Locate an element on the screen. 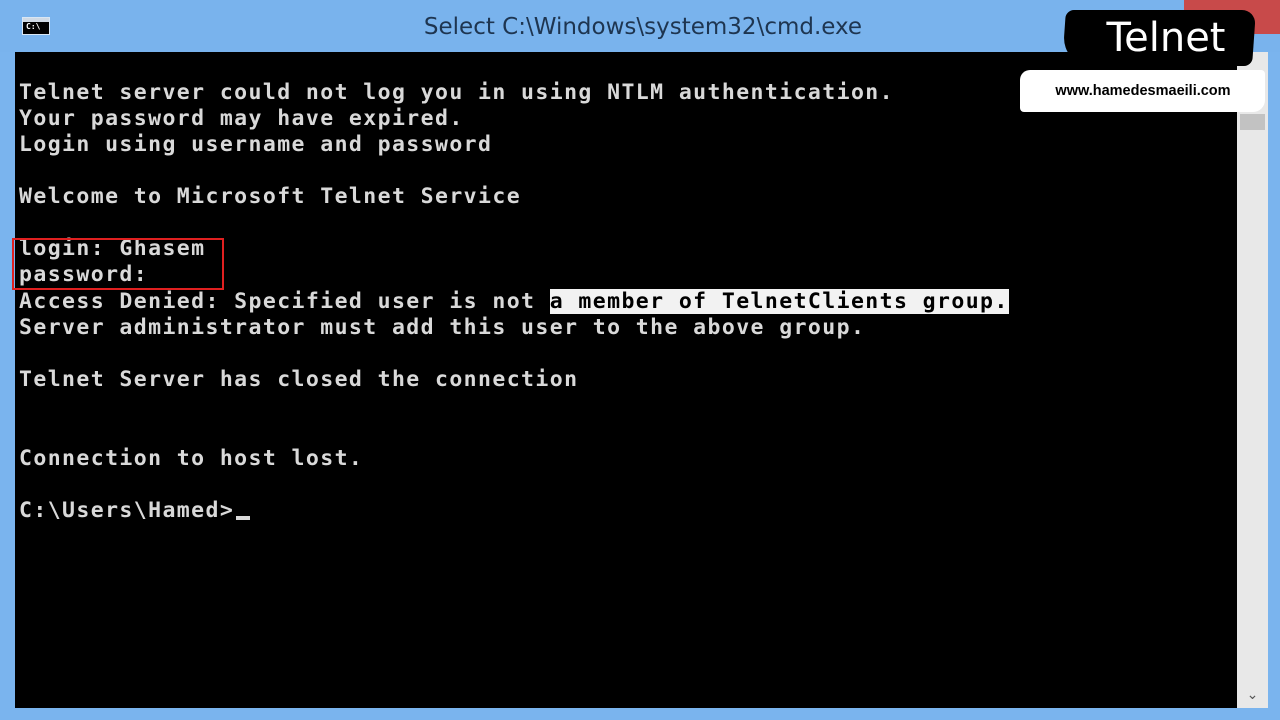 The height and width of the screenshot is (720, 1280). icon-prompt-text: C:\ is located at coordinates (33, 26).